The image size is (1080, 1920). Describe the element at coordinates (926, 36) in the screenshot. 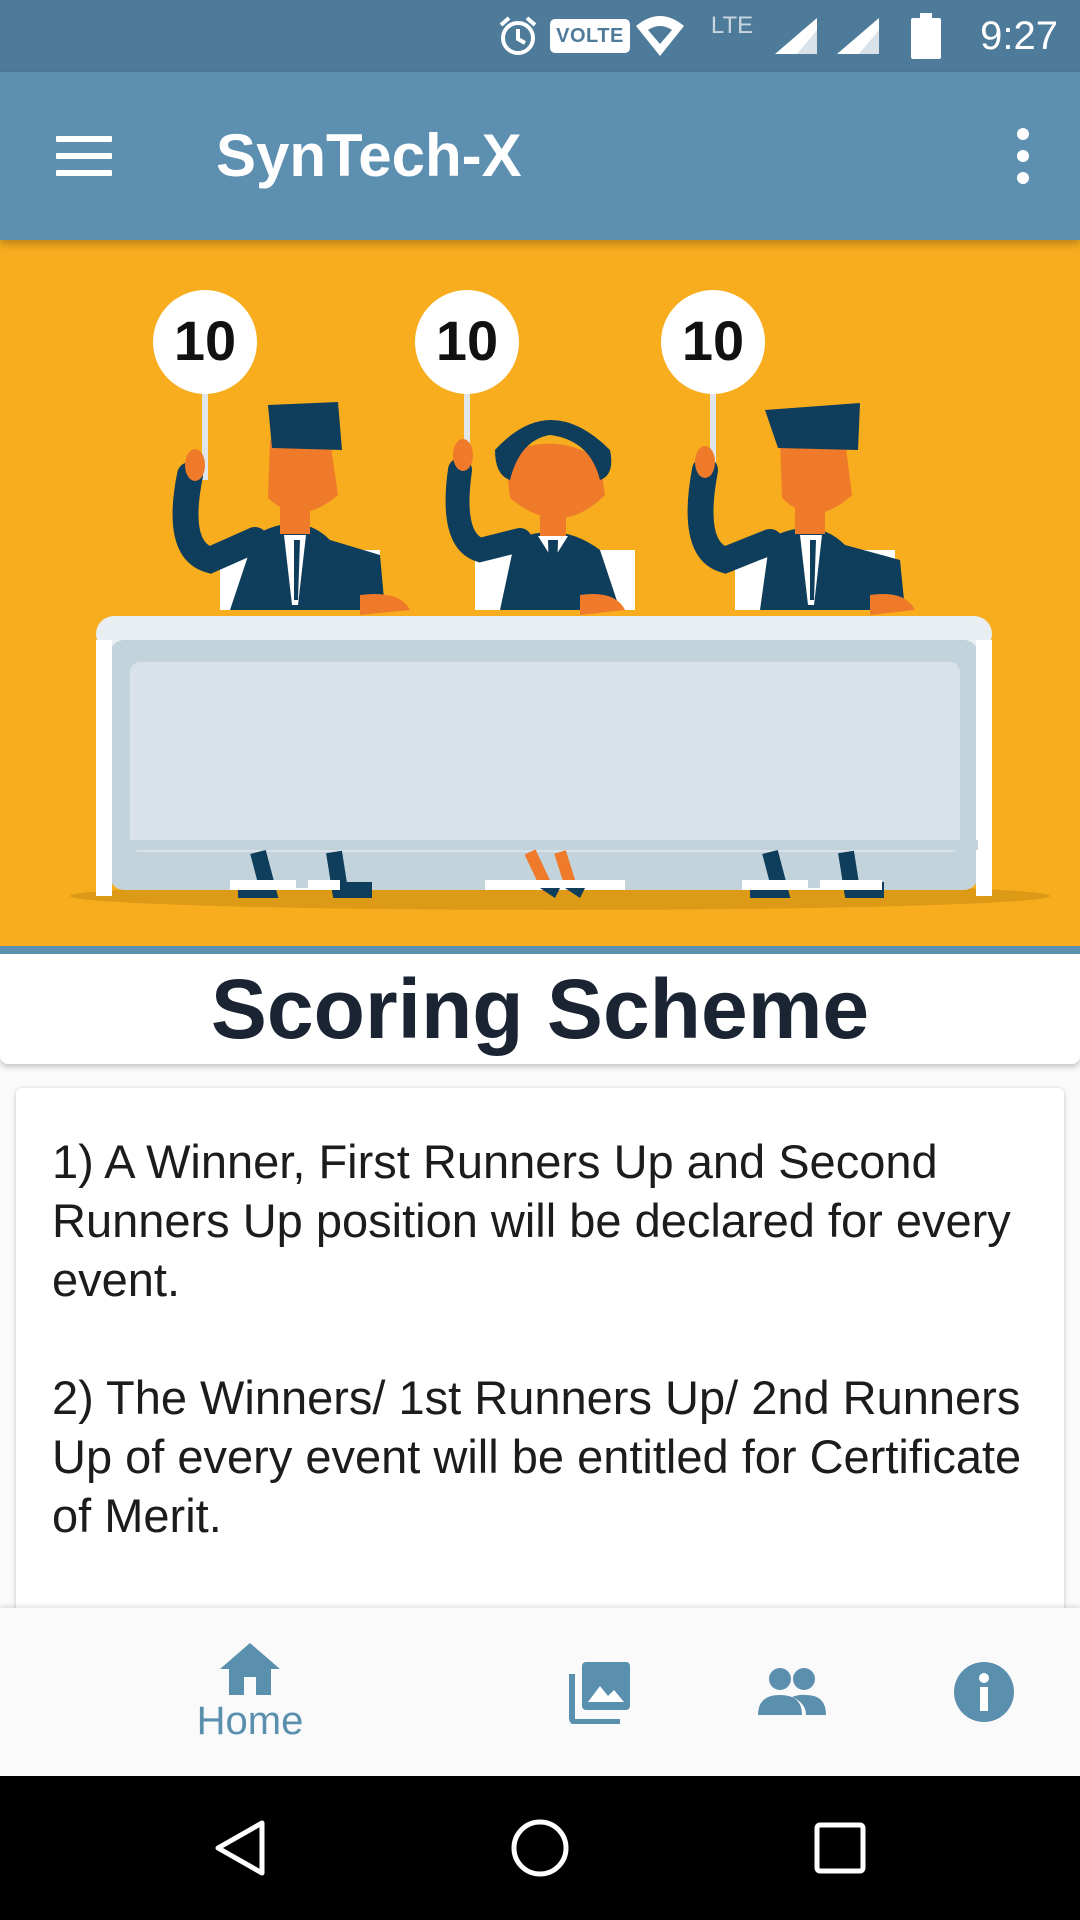

I see `battery-icon` at that location.